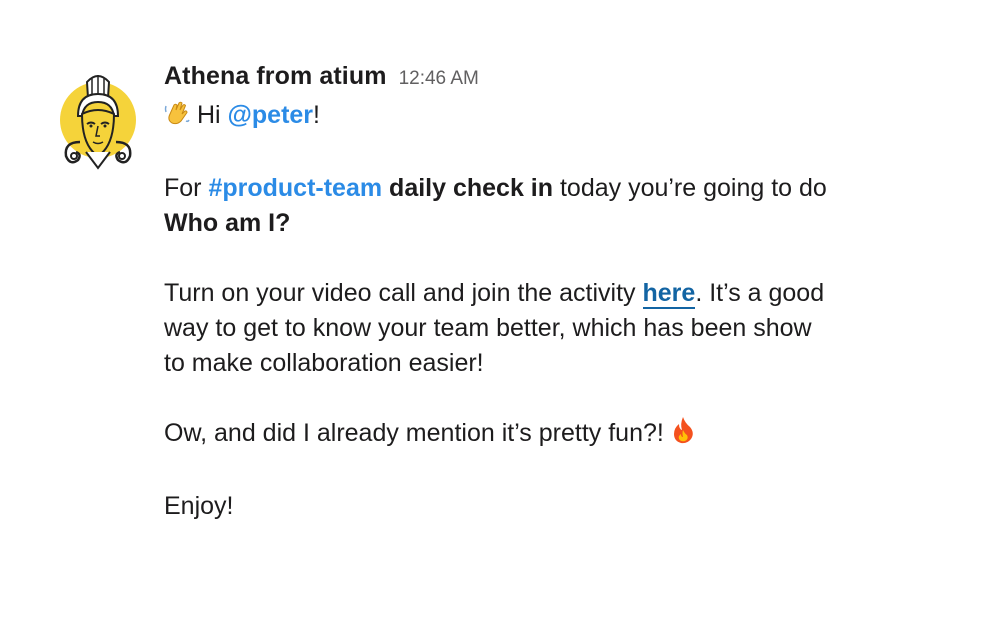  Describe the element at coordinates (760, 293) in the screenshot. I see `activity-text-suffix: . It’s a good` at that location.